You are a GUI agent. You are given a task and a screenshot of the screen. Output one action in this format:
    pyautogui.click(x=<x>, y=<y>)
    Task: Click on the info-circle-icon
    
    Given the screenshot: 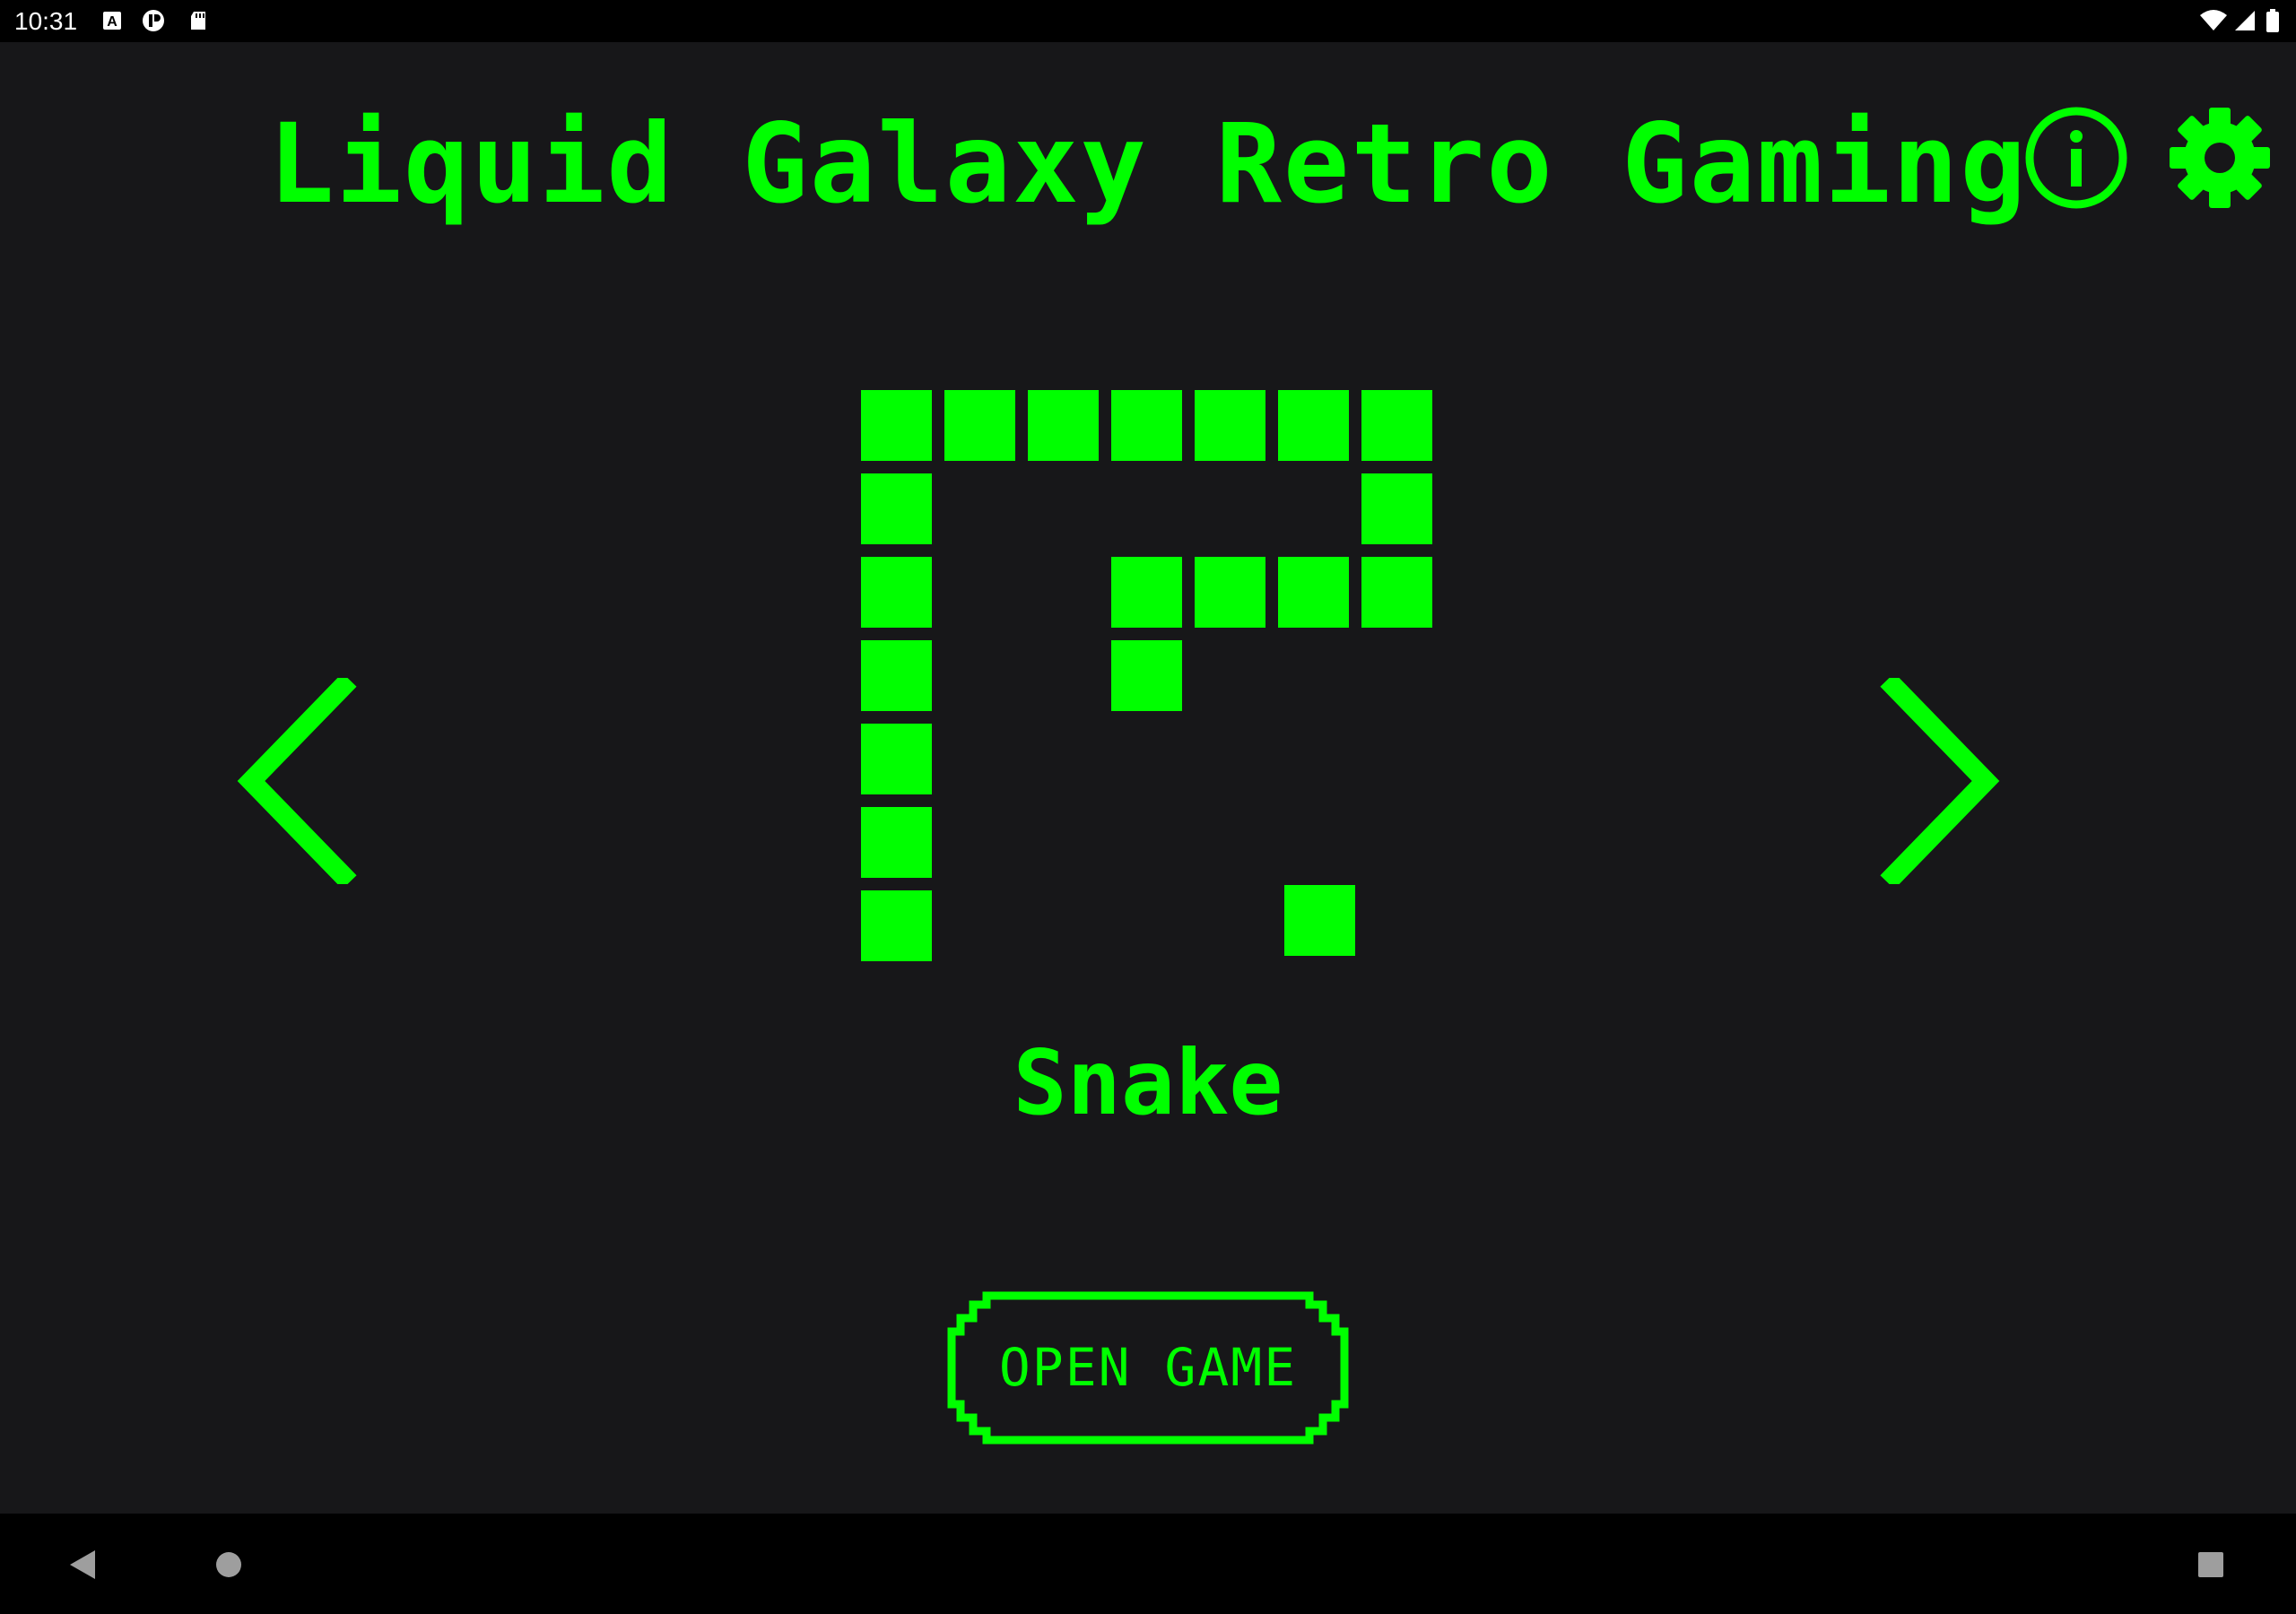 What is the action you would take?
    pyautogui.click(x=2076, y=158)
    